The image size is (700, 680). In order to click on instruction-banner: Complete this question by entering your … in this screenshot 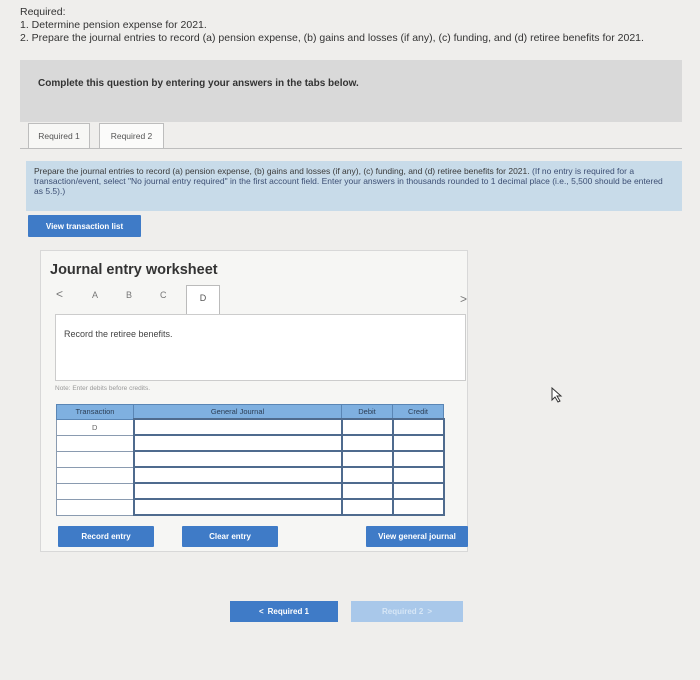, I will do `click(351, 91)`.